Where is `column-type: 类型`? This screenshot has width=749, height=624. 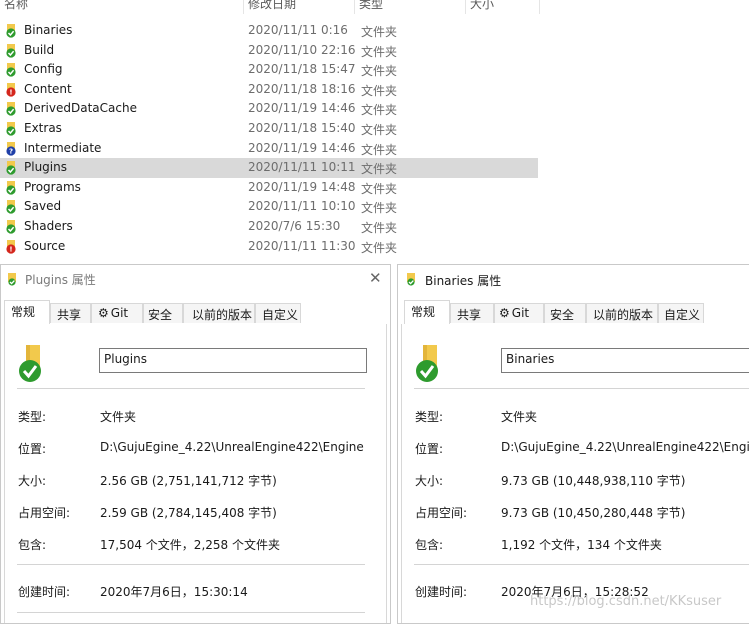
column-type: 类型 is located at coordinates (410, 7).